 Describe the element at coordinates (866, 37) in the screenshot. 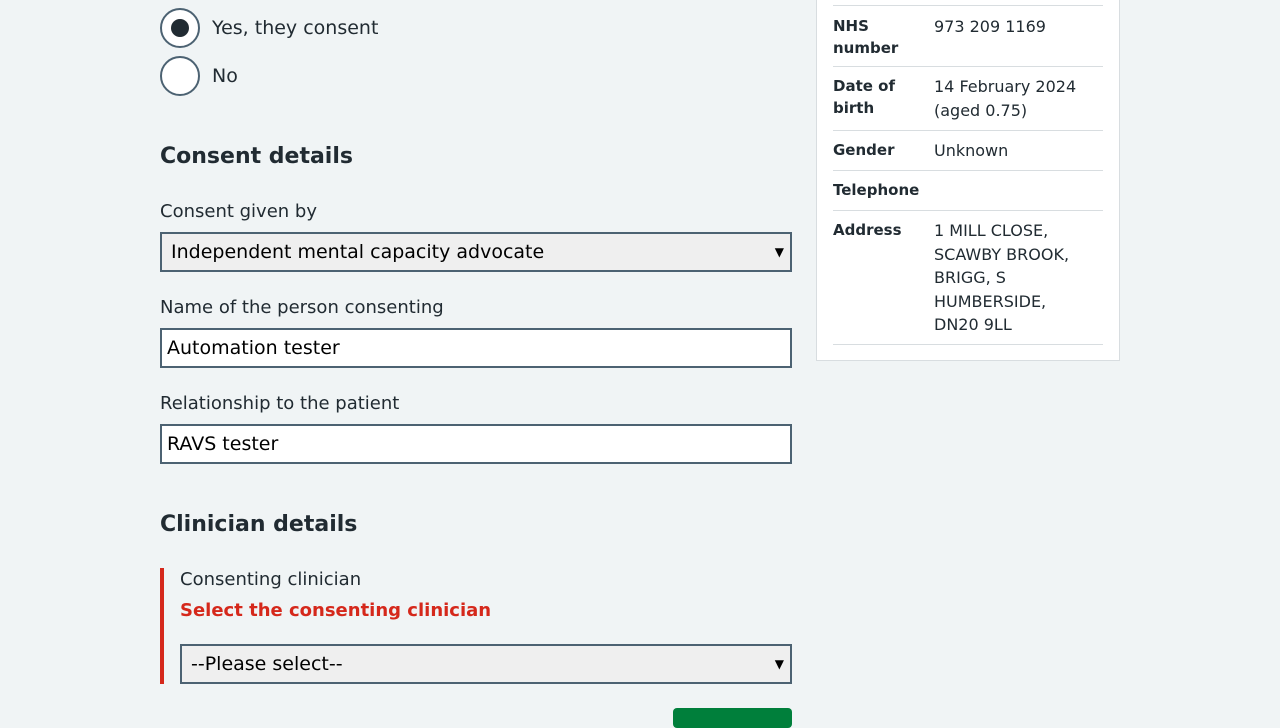

I see `nhs-number-key: NHS number` at that location.